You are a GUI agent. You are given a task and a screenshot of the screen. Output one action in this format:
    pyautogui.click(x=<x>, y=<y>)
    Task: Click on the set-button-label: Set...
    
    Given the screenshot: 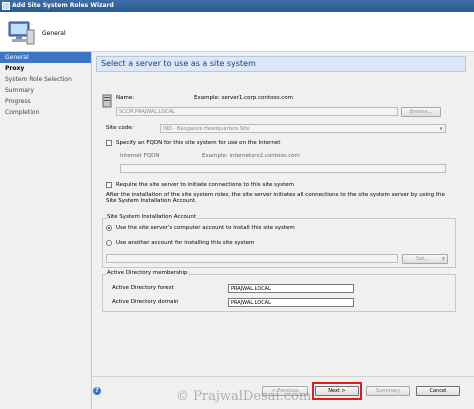 What is the action you would take?
    pyautogui.click(x=422, y=259)
    